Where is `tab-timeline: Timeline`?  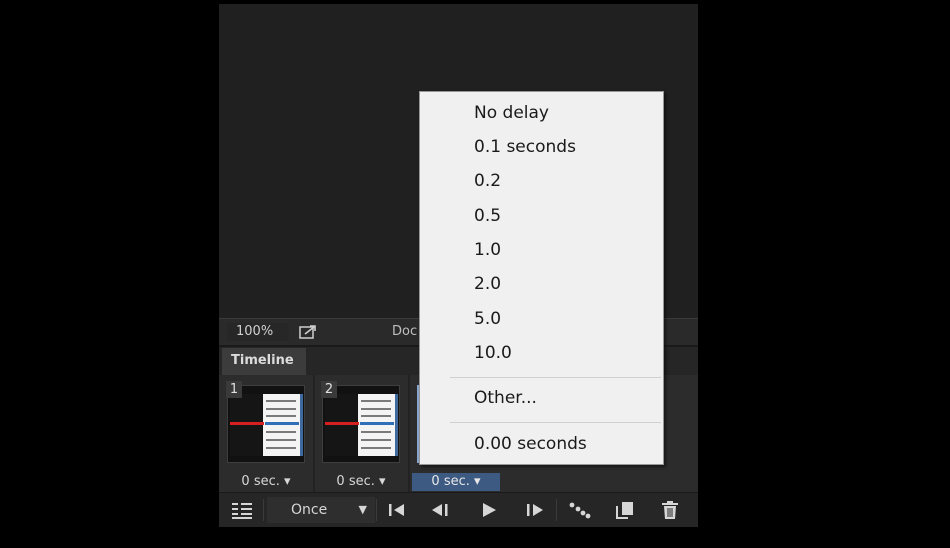 tab-timeline: Timeline is located at coordinates (264, 361).